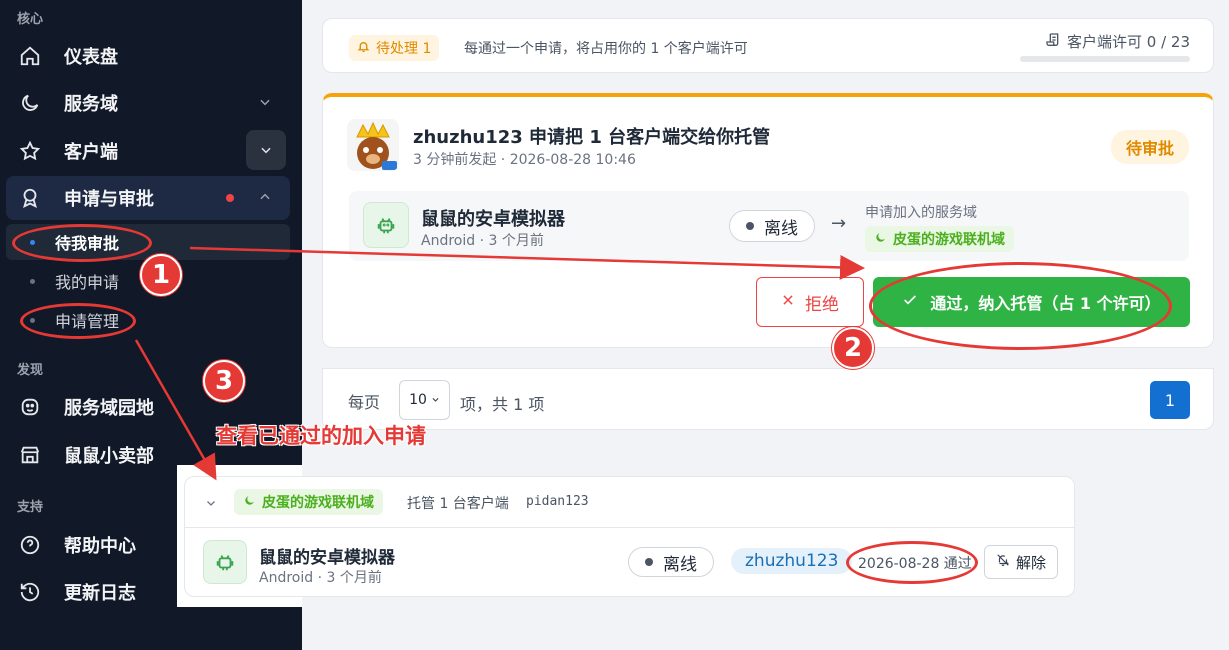  I want to click on annotation-caption: 查看已通过的加入申请, so click(321, 436).